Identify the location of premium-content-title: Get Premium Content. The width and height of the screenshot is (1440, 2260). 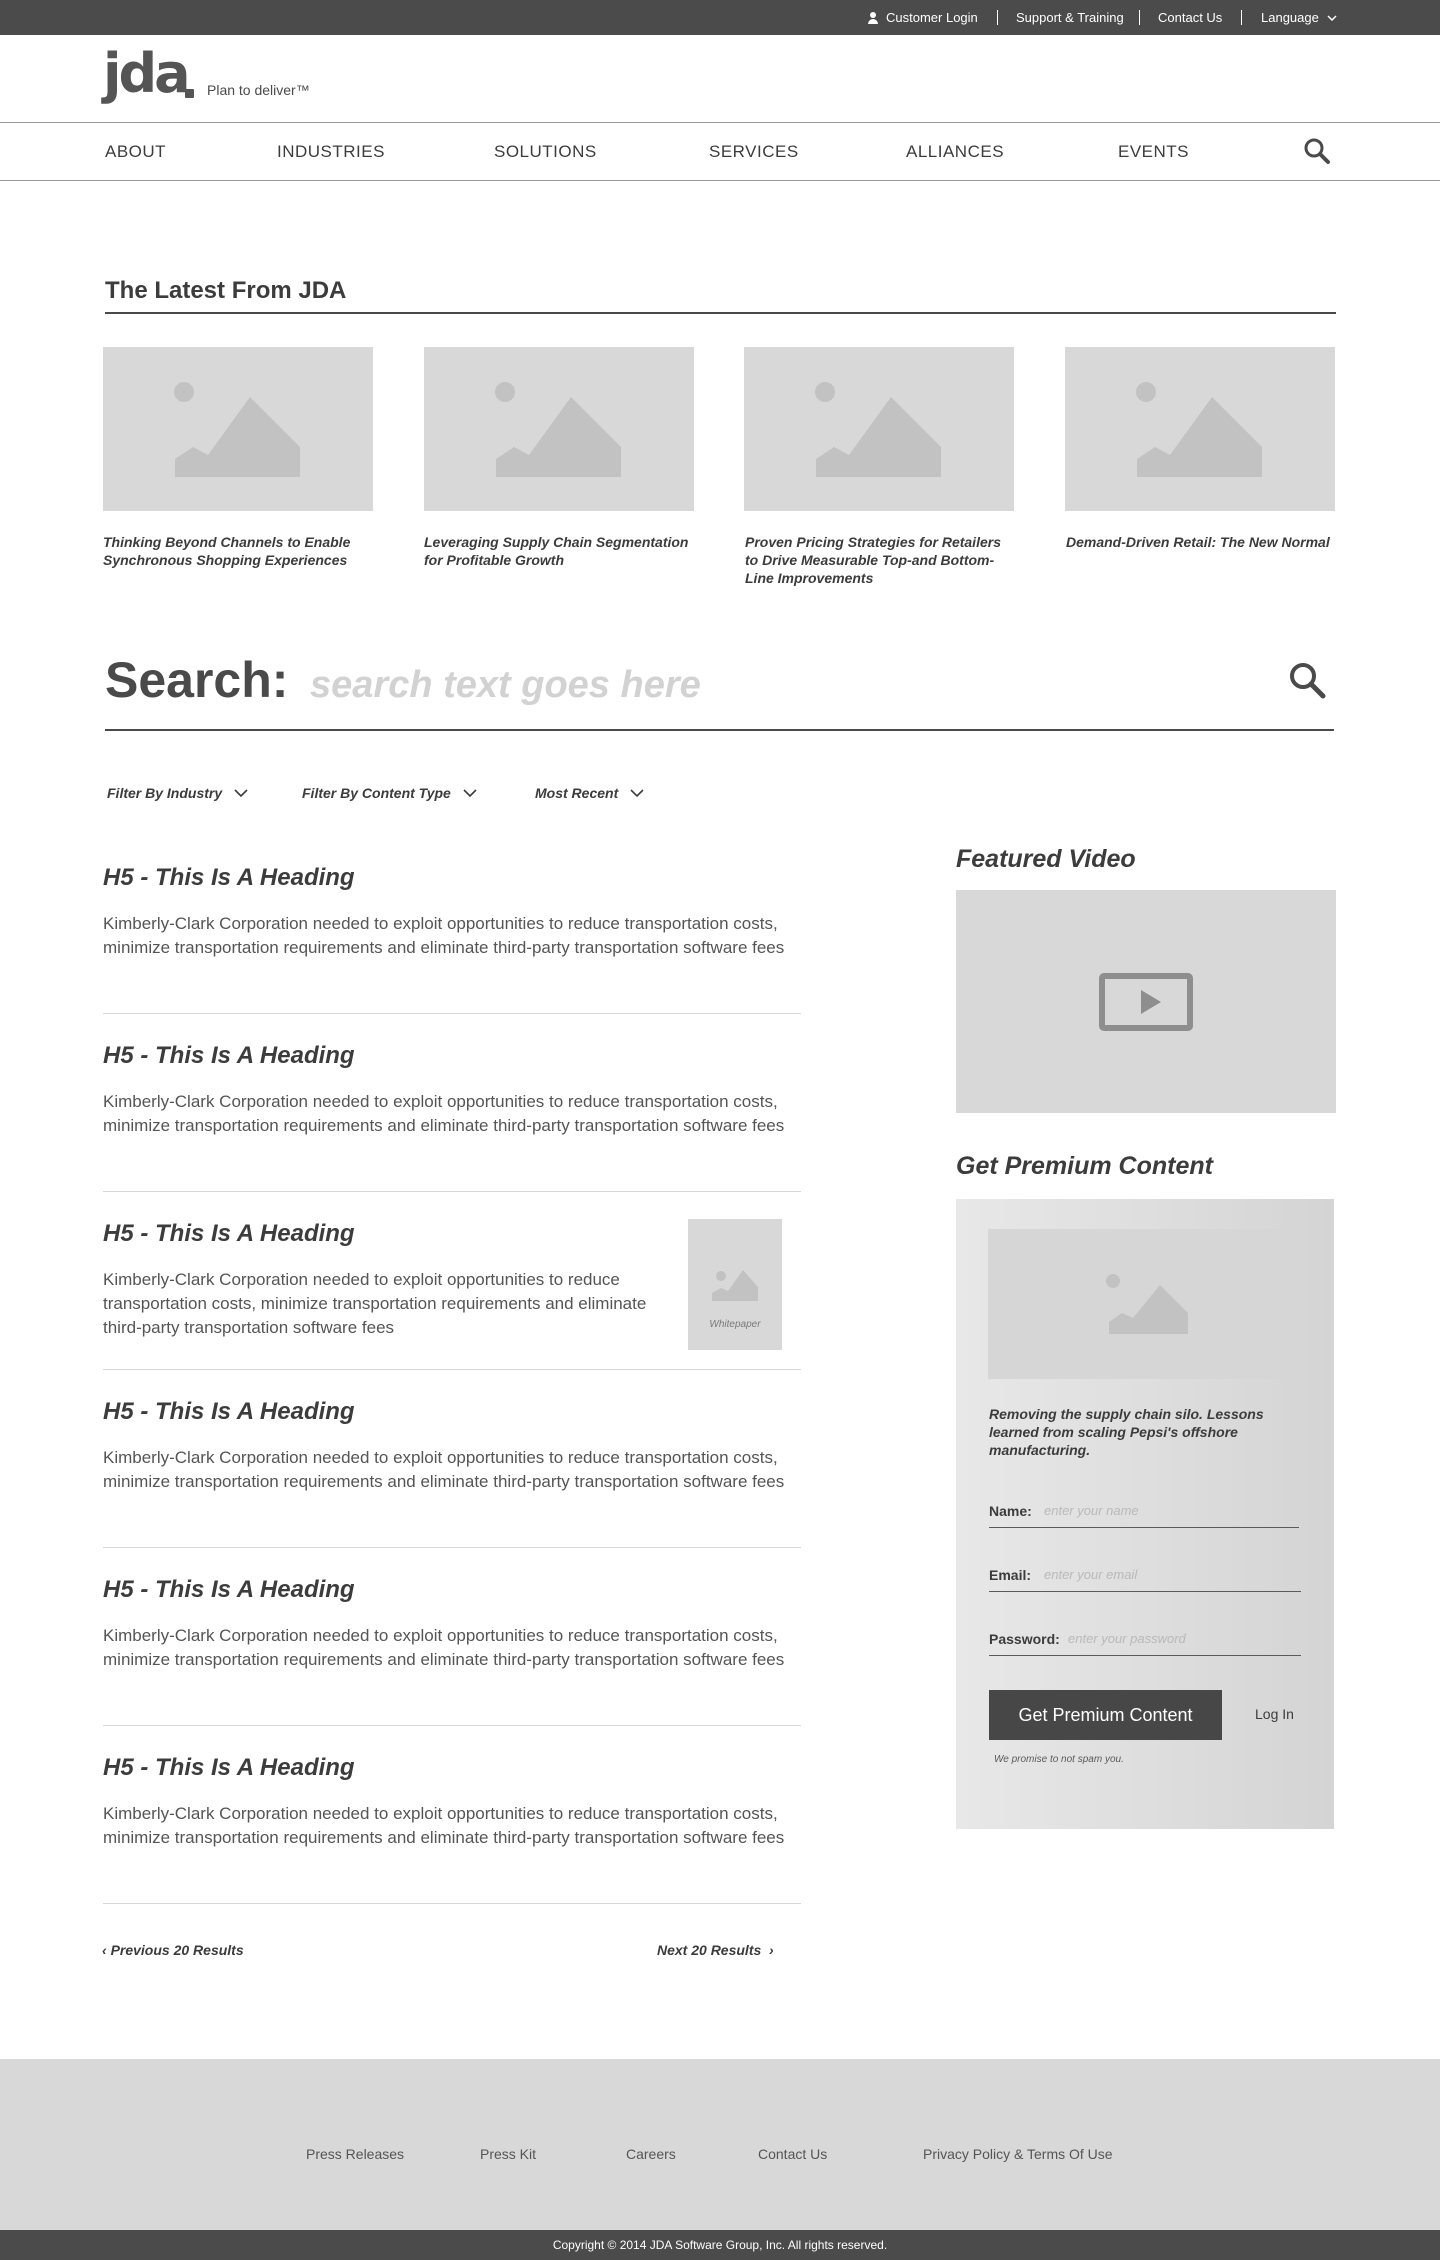
(1084, 1166).